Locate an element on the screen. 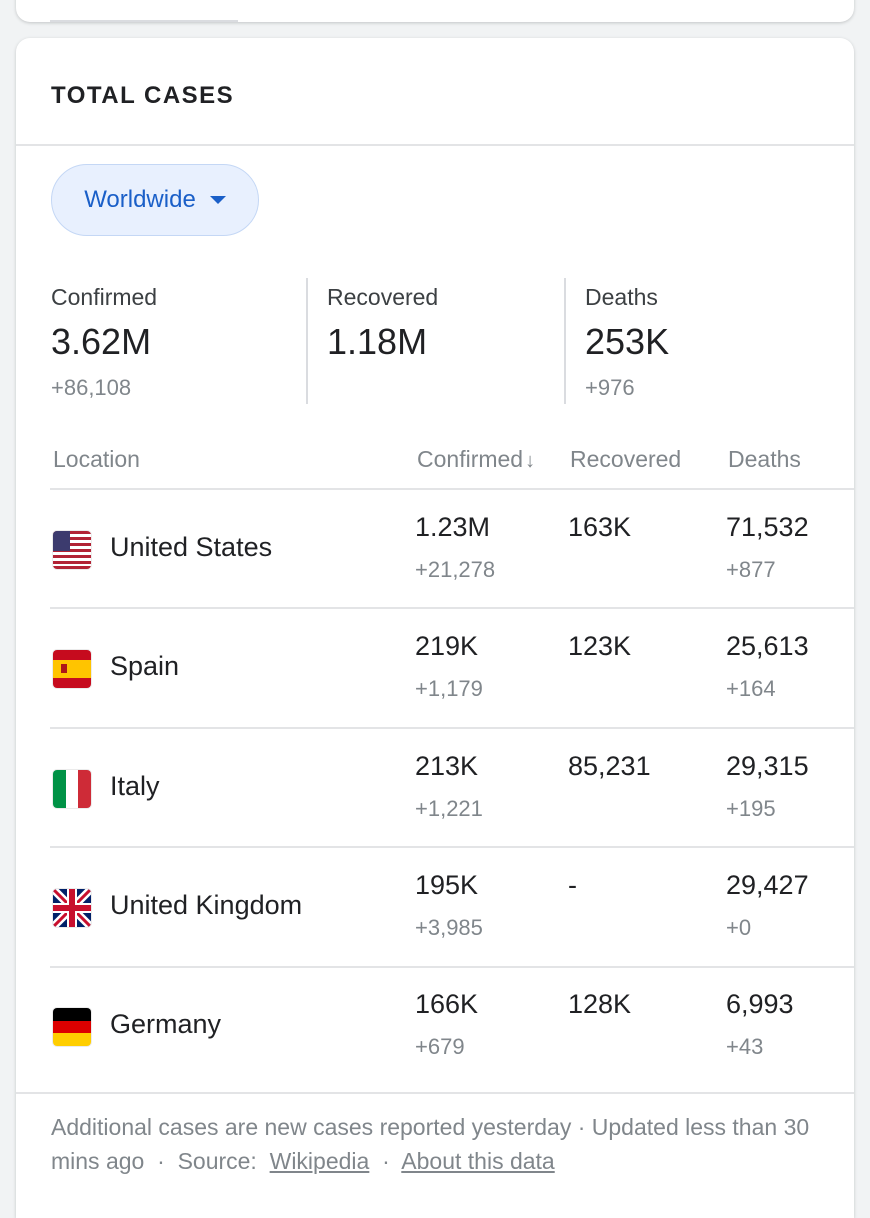  recovered-cell: 128K is located at coordinates (599, 1004).